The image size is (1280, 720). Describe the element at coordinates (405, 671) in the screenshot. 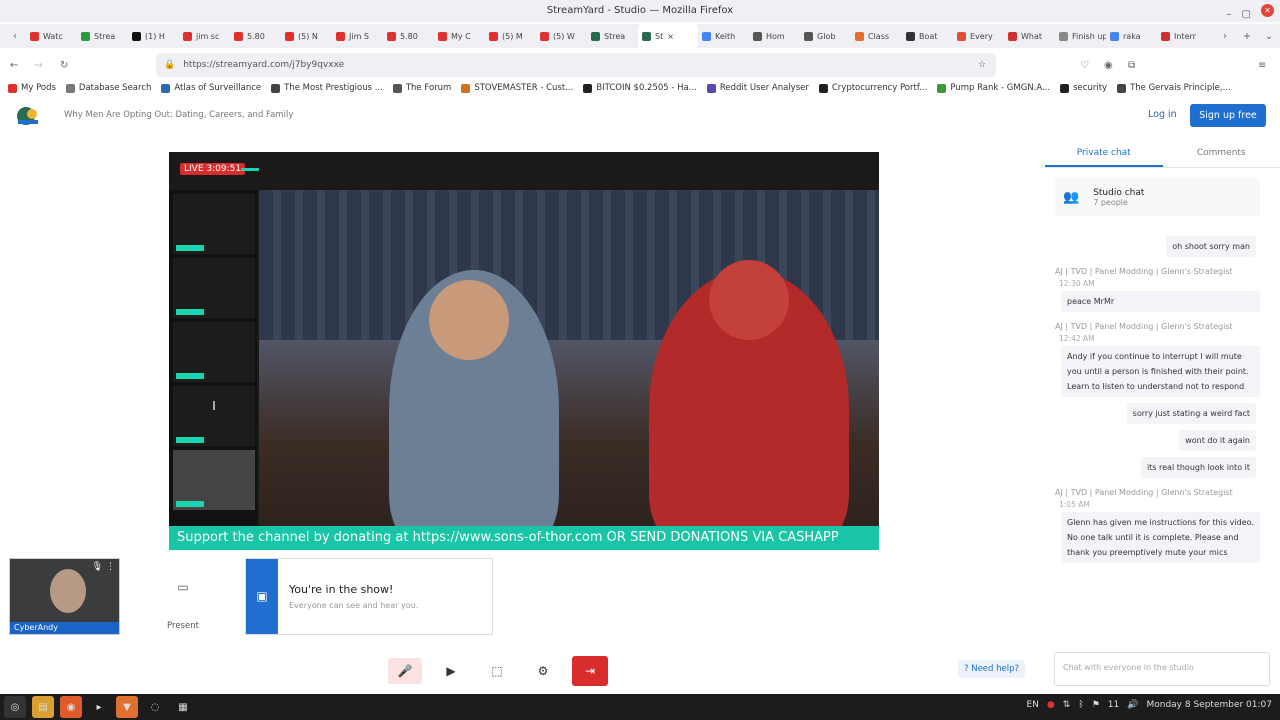

I see `mute-button: 🎤` at that location.